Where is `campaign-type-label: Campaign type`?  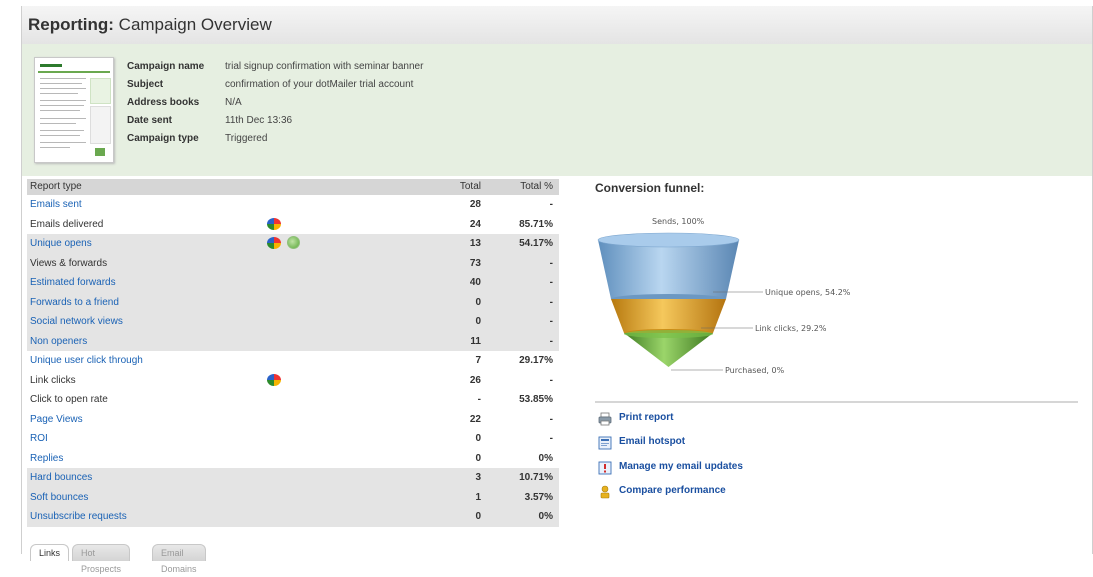
campaign-type-label: Campaign type is located at coordinates (163, 138).